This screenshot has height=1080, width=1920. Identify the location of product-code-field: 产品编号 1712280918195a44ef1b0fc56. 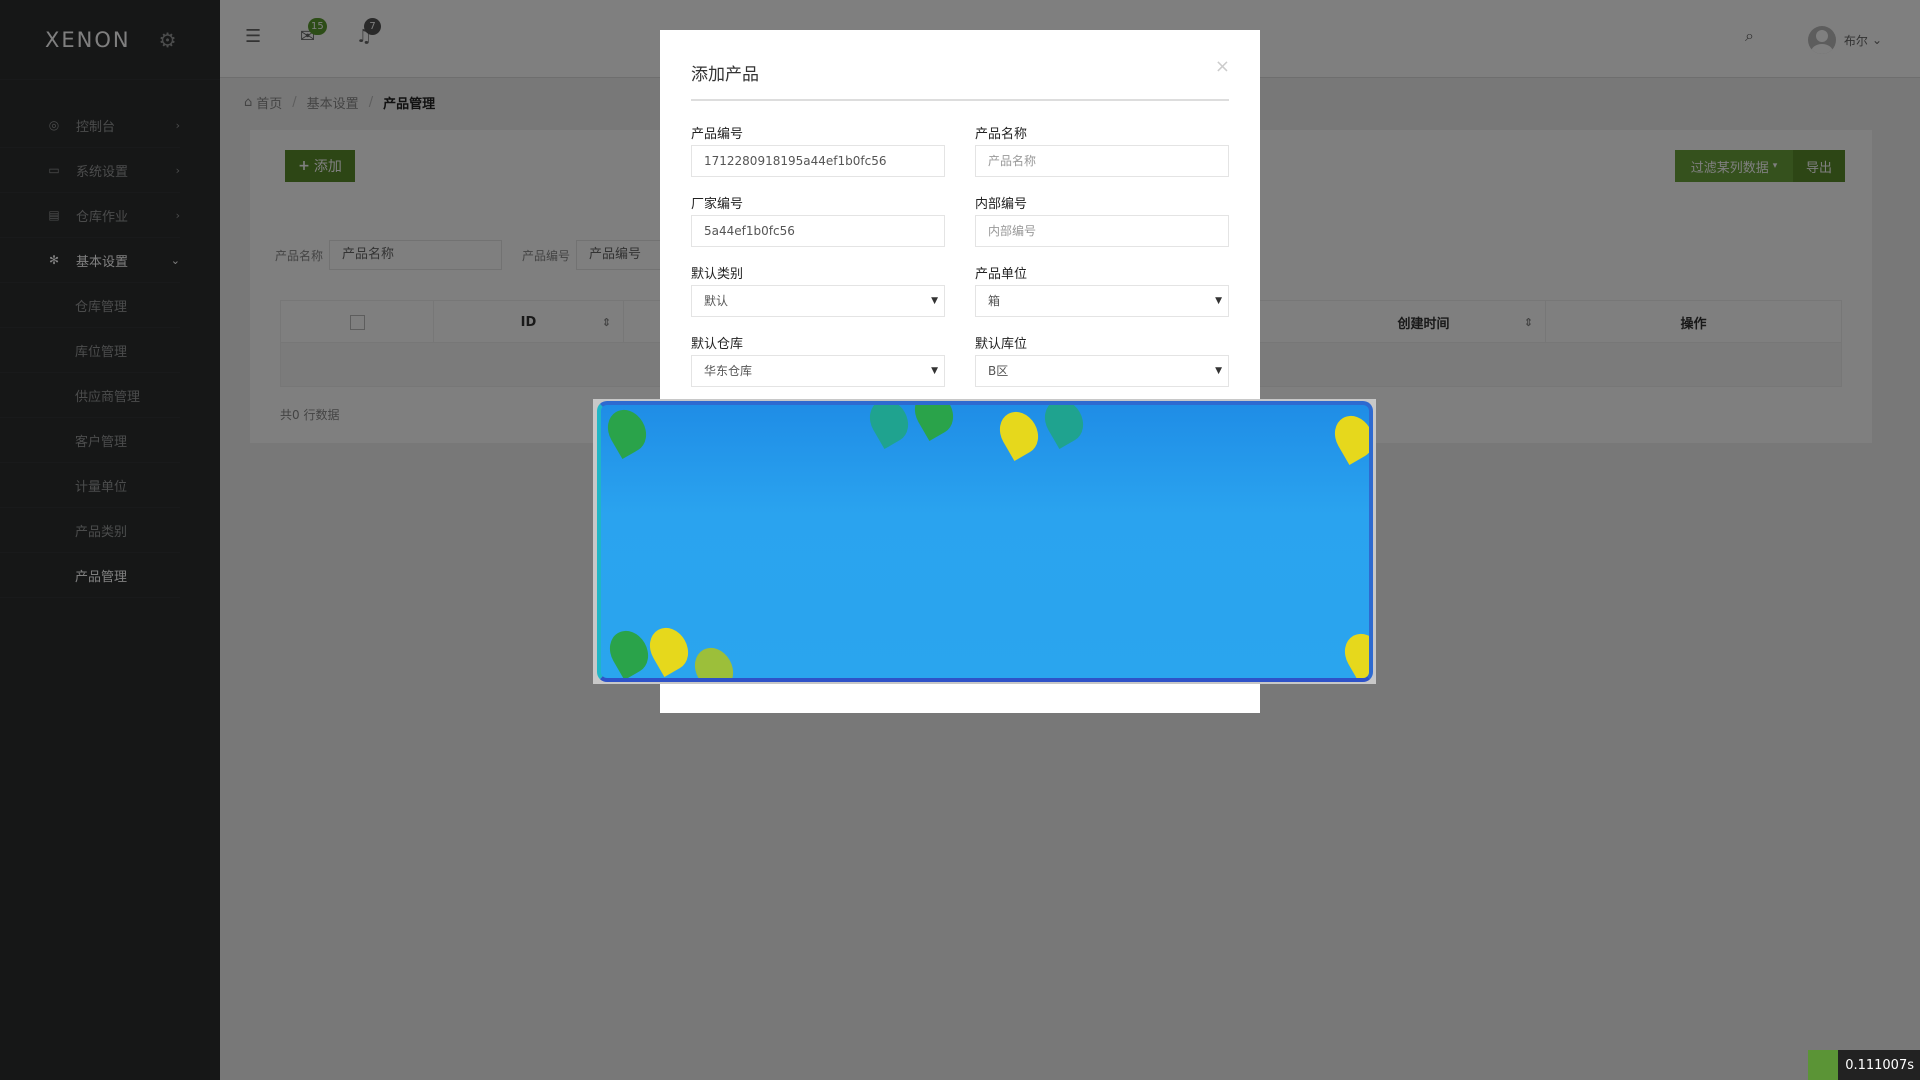
(818, 150).